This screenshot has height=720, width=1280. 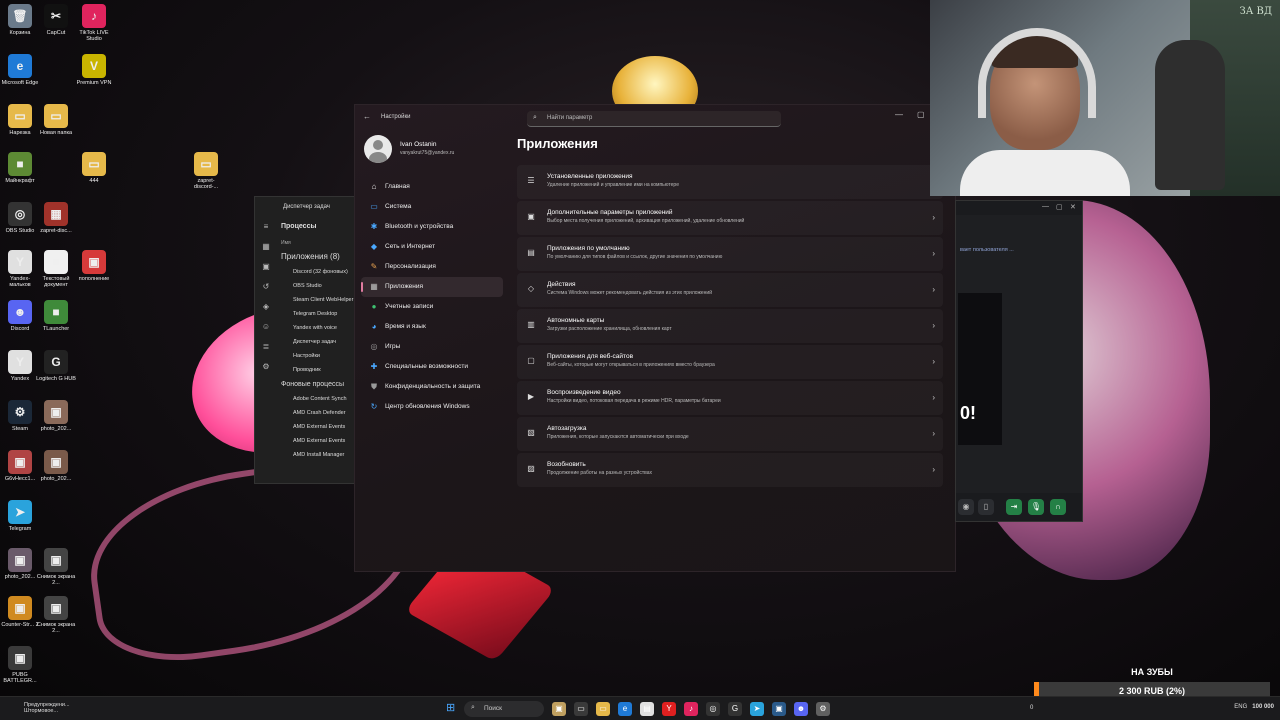 I want to click on desktop-icon: ▭ 444, so click(x=94, y=168).